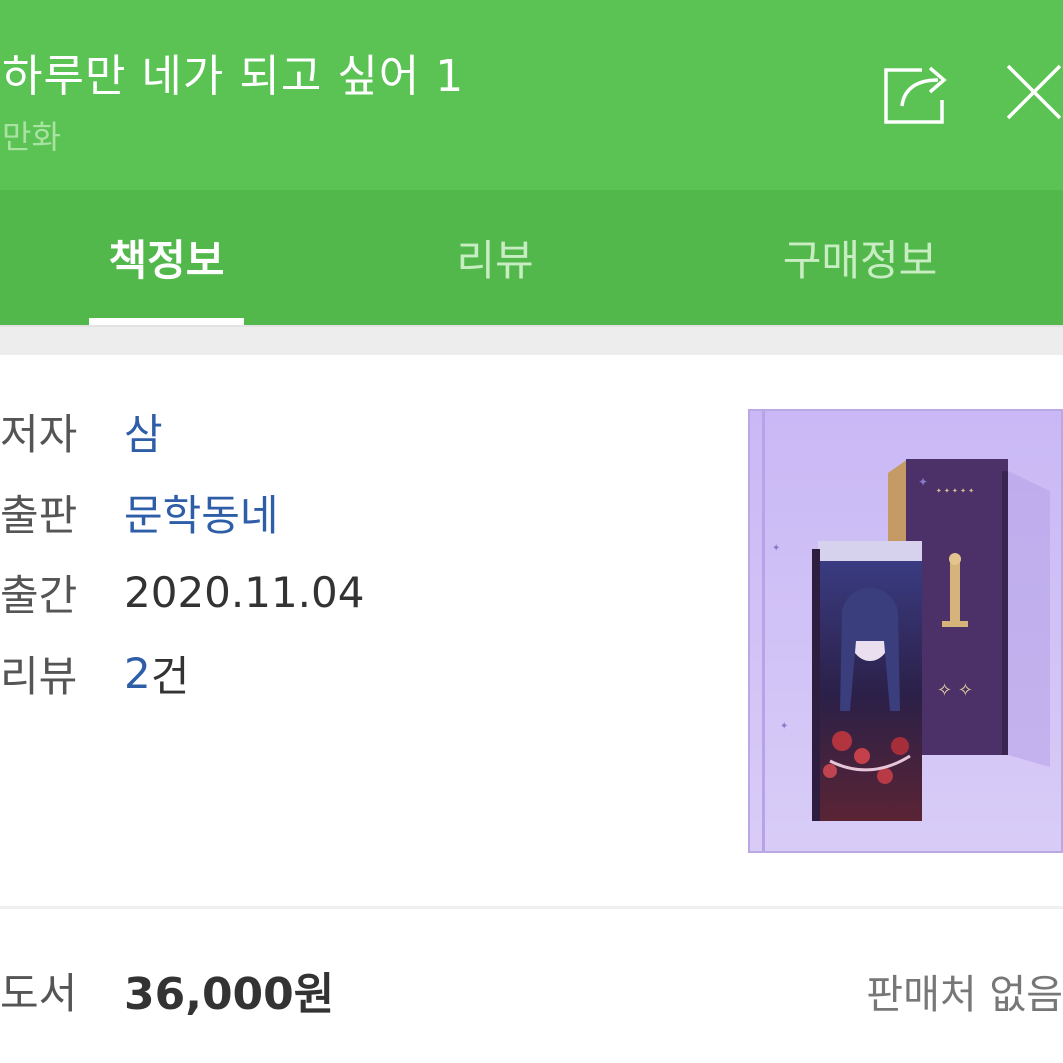 Image resolution: width=1063 pixels, height=1063 pixels. What do you see at coordinates (166, 257) in the screenshot?
I see `tab-book-info: 책정보` at bounding box center [166, 257].